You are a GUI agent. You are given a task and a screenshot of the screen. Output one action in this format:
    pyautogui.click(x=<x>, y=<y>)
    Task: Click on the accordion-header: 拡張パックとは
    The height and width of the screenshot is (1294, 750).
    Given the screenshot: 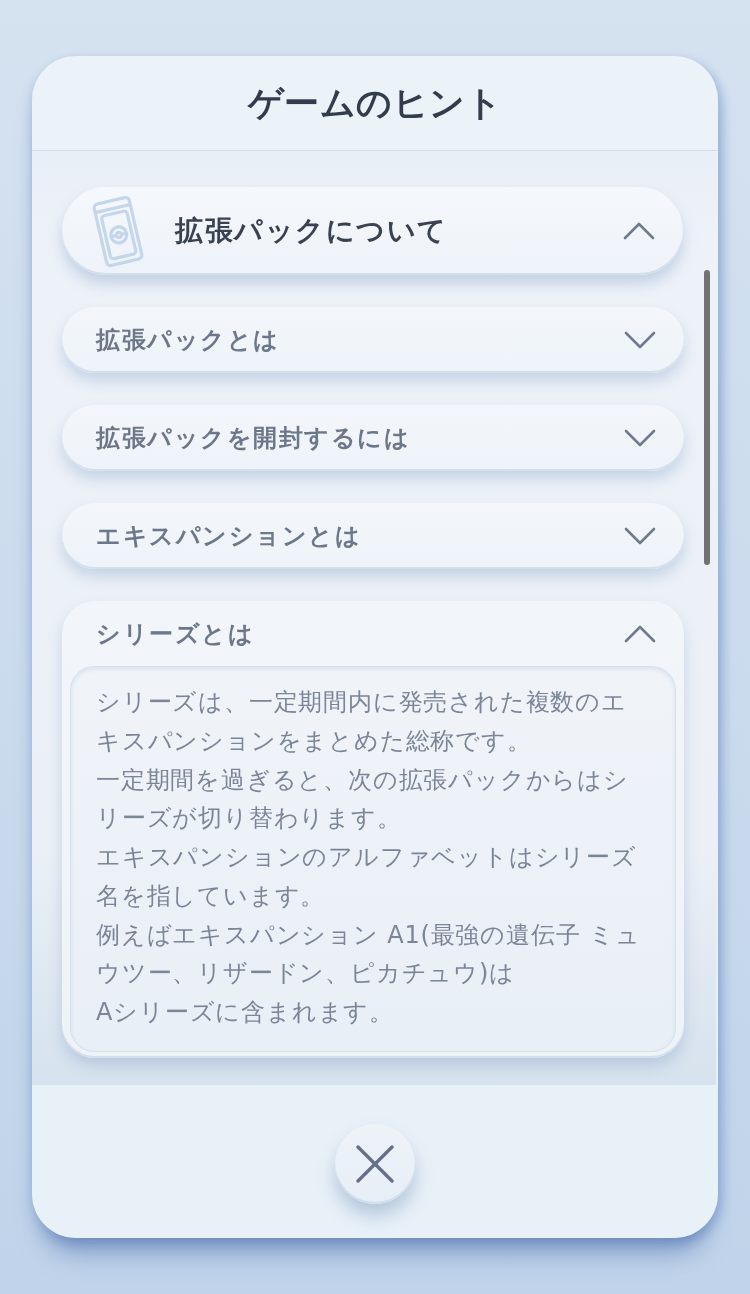 What is the action you would take?
    pyautogui.click(x=373, y=340)
    